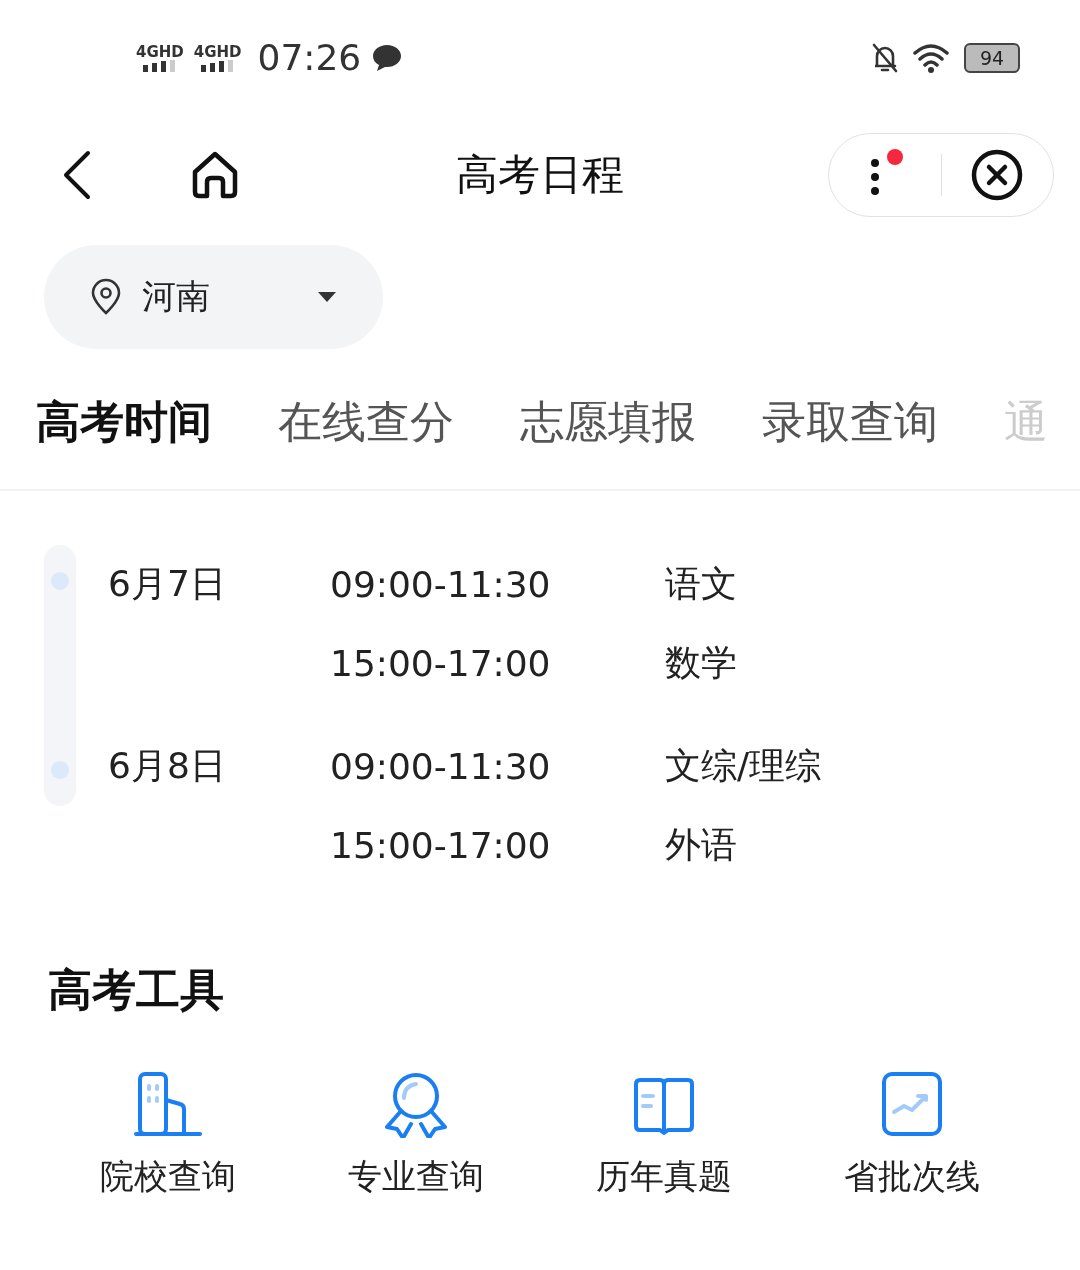  What do you see at coordinates (664, 1135) in the screenshot?
I see `tool-shortcut: 历年真题` at bounding box center [664, 1135].